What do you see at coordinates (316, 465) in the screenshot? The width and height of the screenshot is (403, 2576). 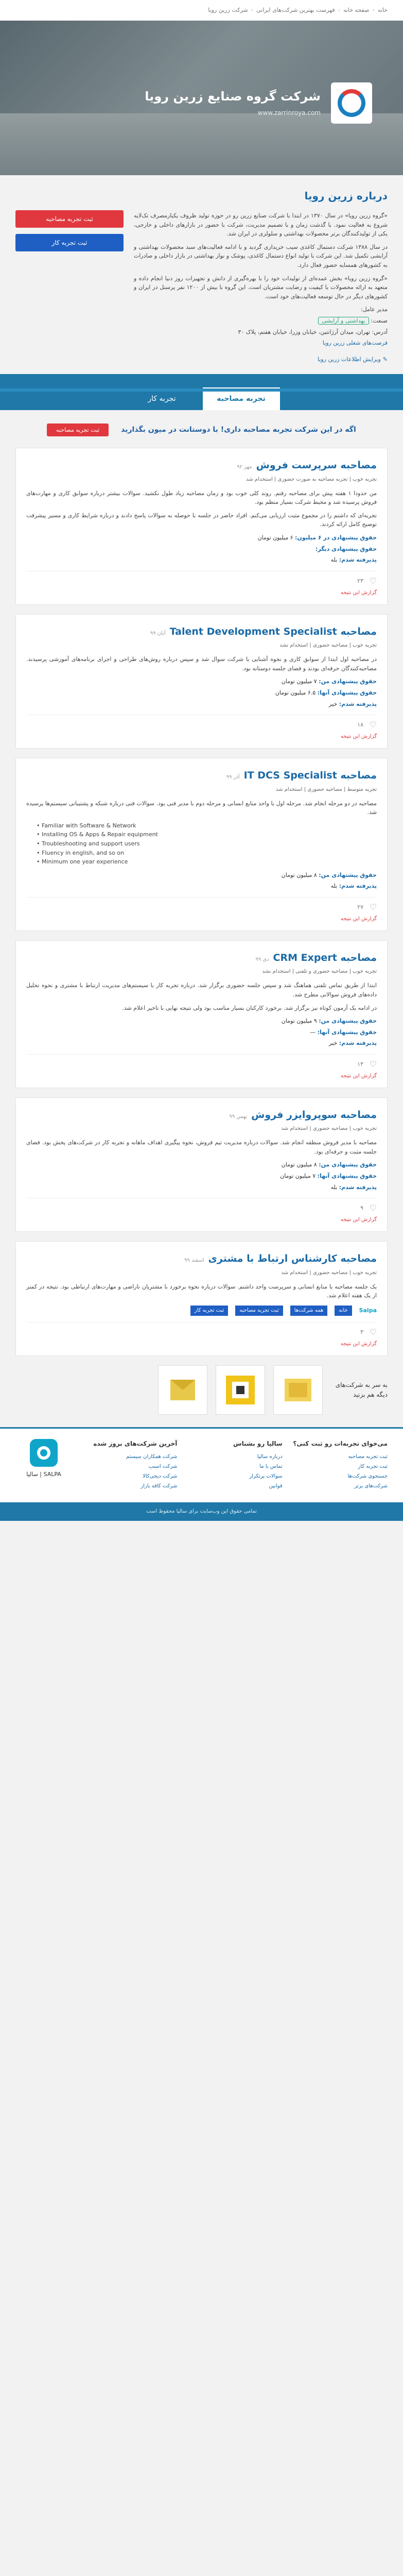 I see `interview-title: مصاحبه سرپرست فروش` at bounding box center [316, 465].